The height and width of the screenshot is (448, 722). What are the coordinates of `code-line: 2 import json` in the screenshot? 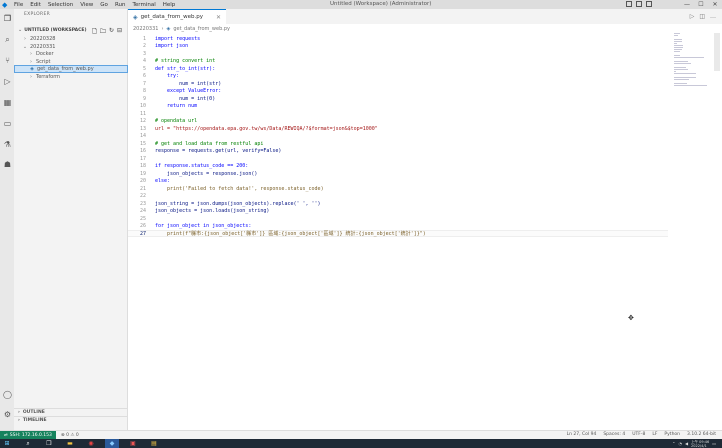 It's located at (398, 46).